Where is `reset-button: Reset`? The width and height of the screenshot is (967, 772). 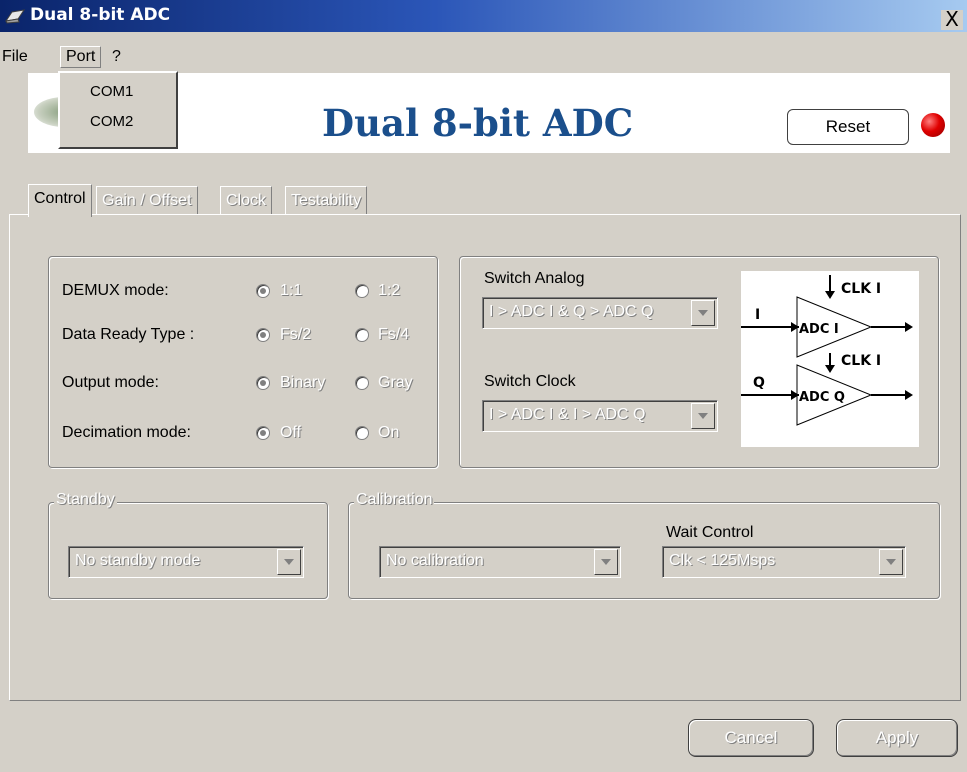 reset-button: Reset is located at coordinates (848, 127).